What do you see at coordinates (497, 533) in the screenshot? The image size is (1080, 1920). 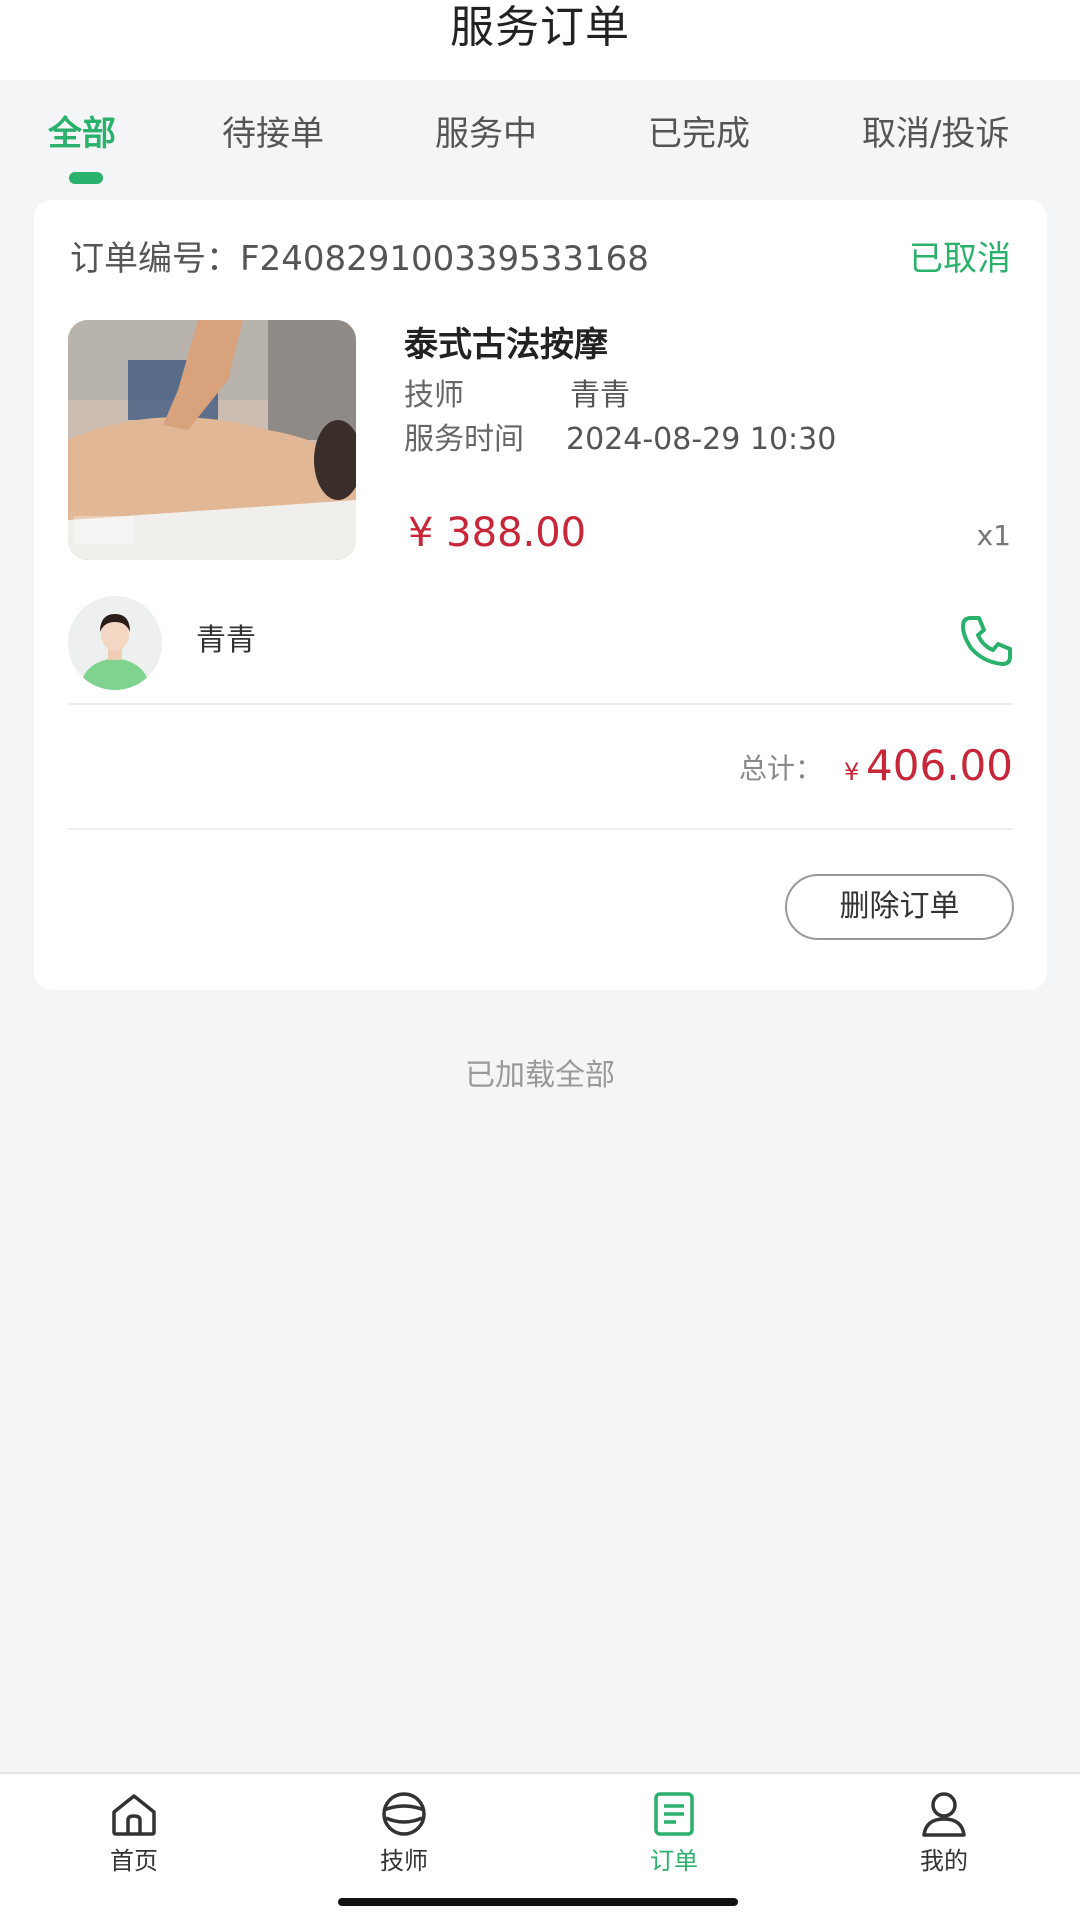 I see `service-price: ¥ 388.00` at bounding box center [497, 533].